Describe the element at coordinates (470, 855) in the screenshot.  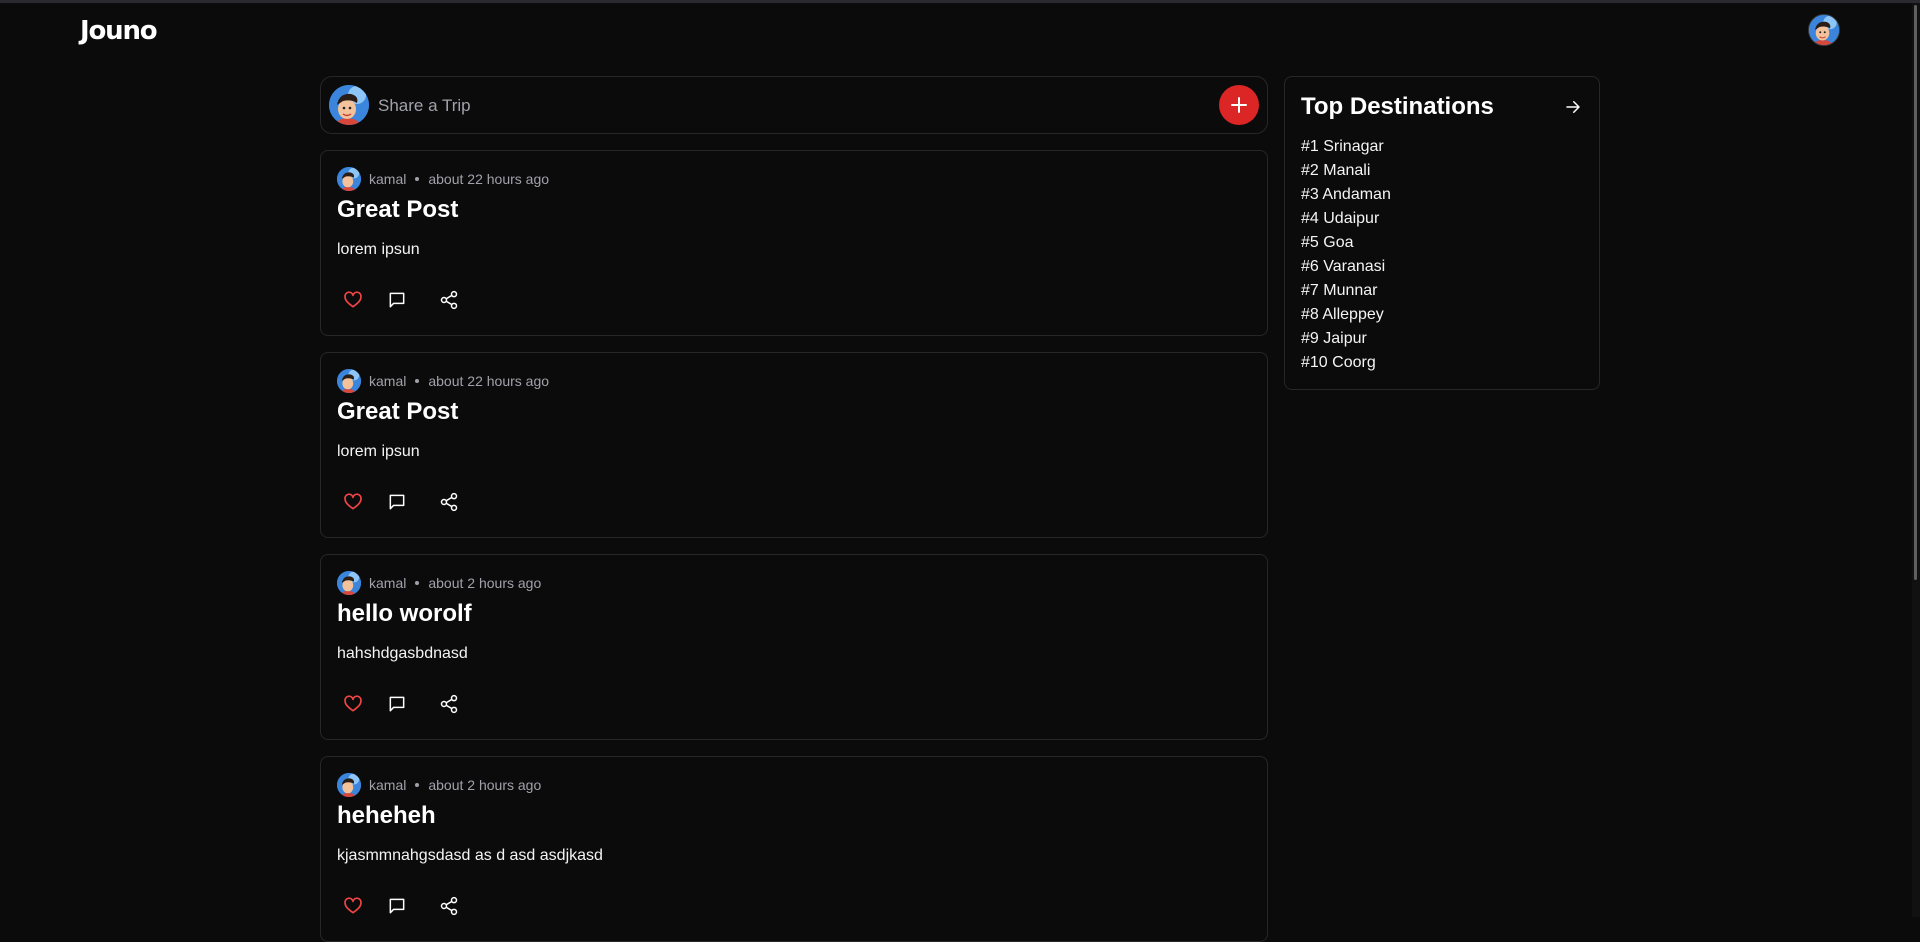
I see `post-body: kjasmmnahgsdasd as d asd asdjkasd` at that location.